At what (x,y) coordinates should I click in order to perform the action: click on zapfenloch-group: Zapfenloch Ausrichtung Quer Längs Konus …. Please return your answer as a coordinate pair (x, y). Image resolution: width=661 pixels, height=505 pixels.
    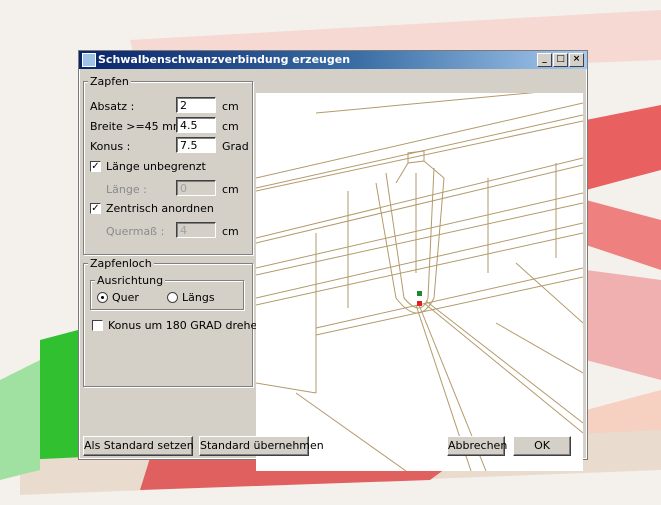
    Looking at the image, I should click on (173, 322).